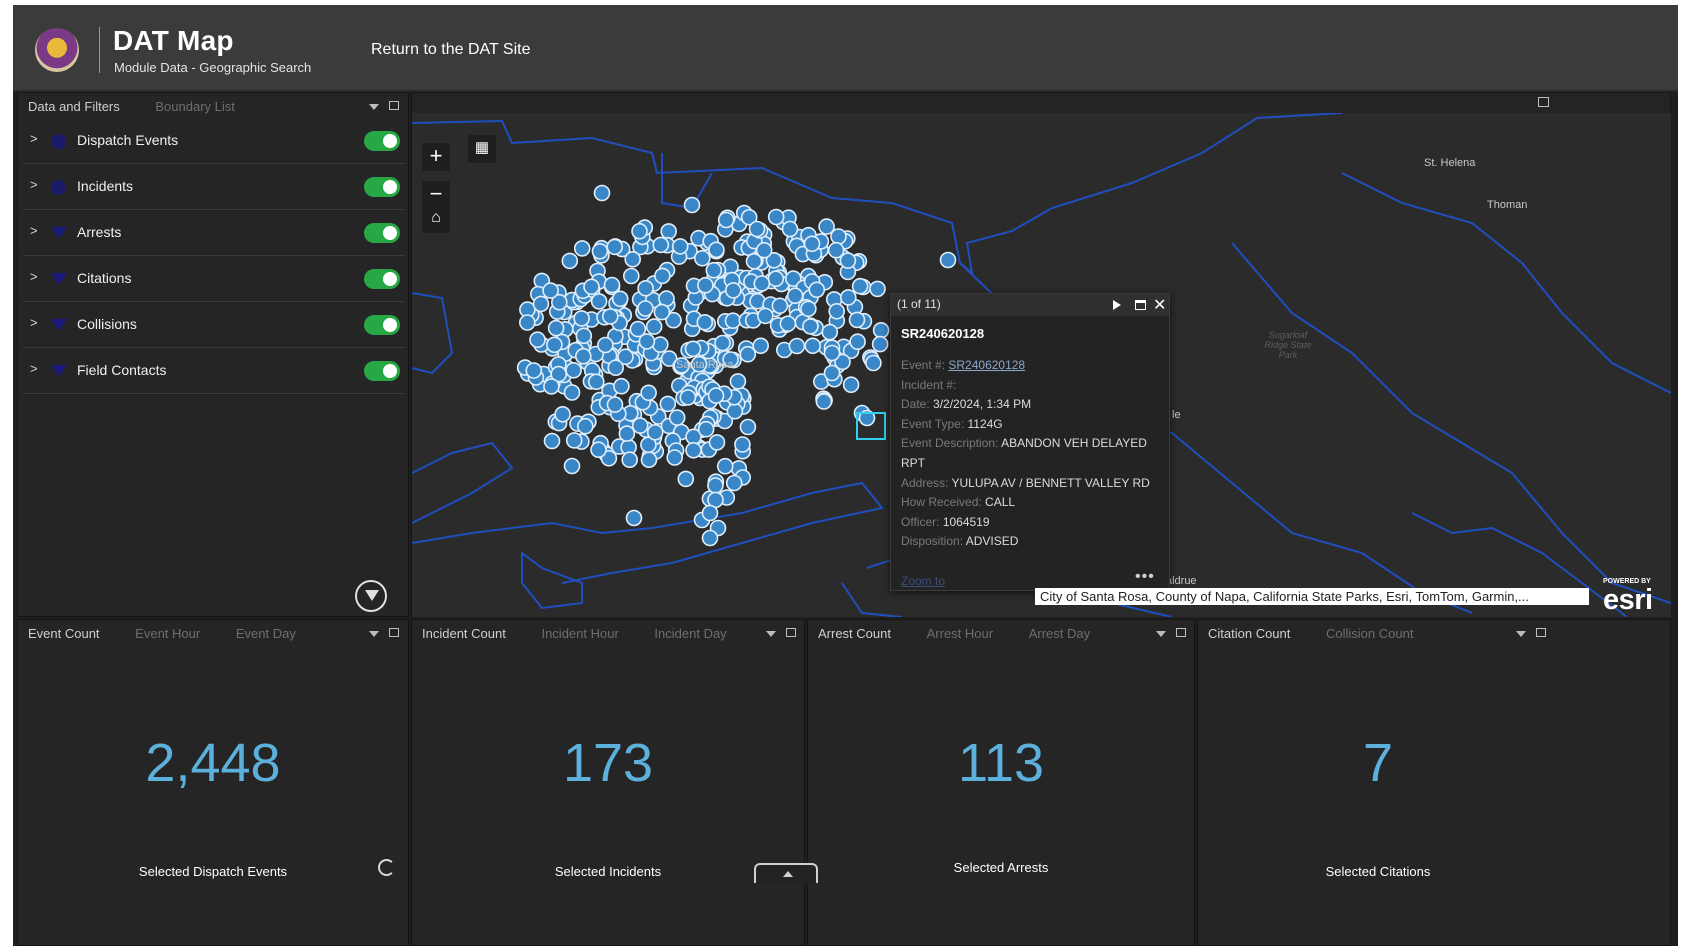  I want to click on return-to-dat-site-link: Return to the DAT Site, so click(450, 50).